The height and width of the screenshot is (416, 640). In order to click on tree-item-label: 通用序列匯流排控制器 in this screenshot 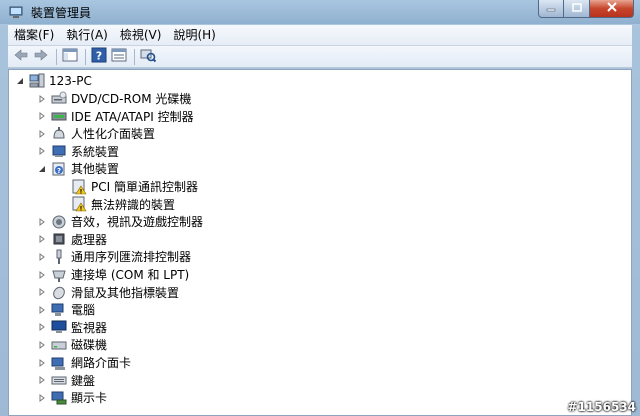, I will do `click(131, 257)`.